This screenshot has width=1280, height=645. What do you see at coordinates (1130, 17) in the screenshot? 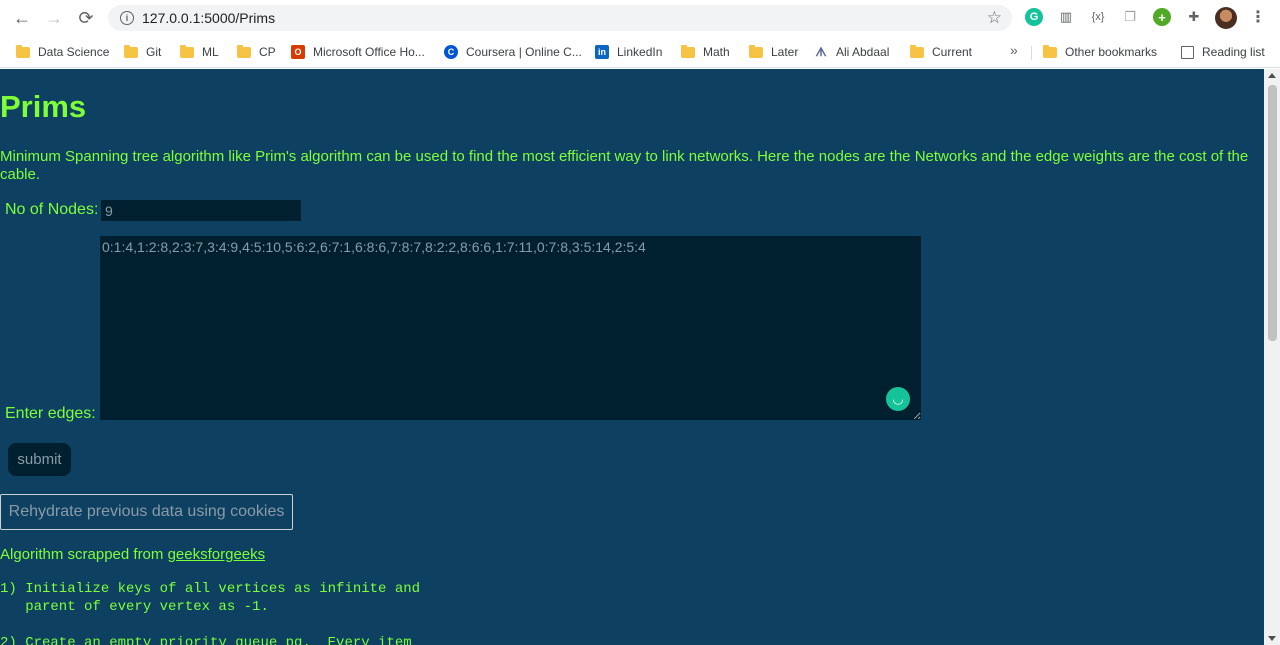
I see `copy-extension-icon: ❐` at bounding box center [1130, 17].